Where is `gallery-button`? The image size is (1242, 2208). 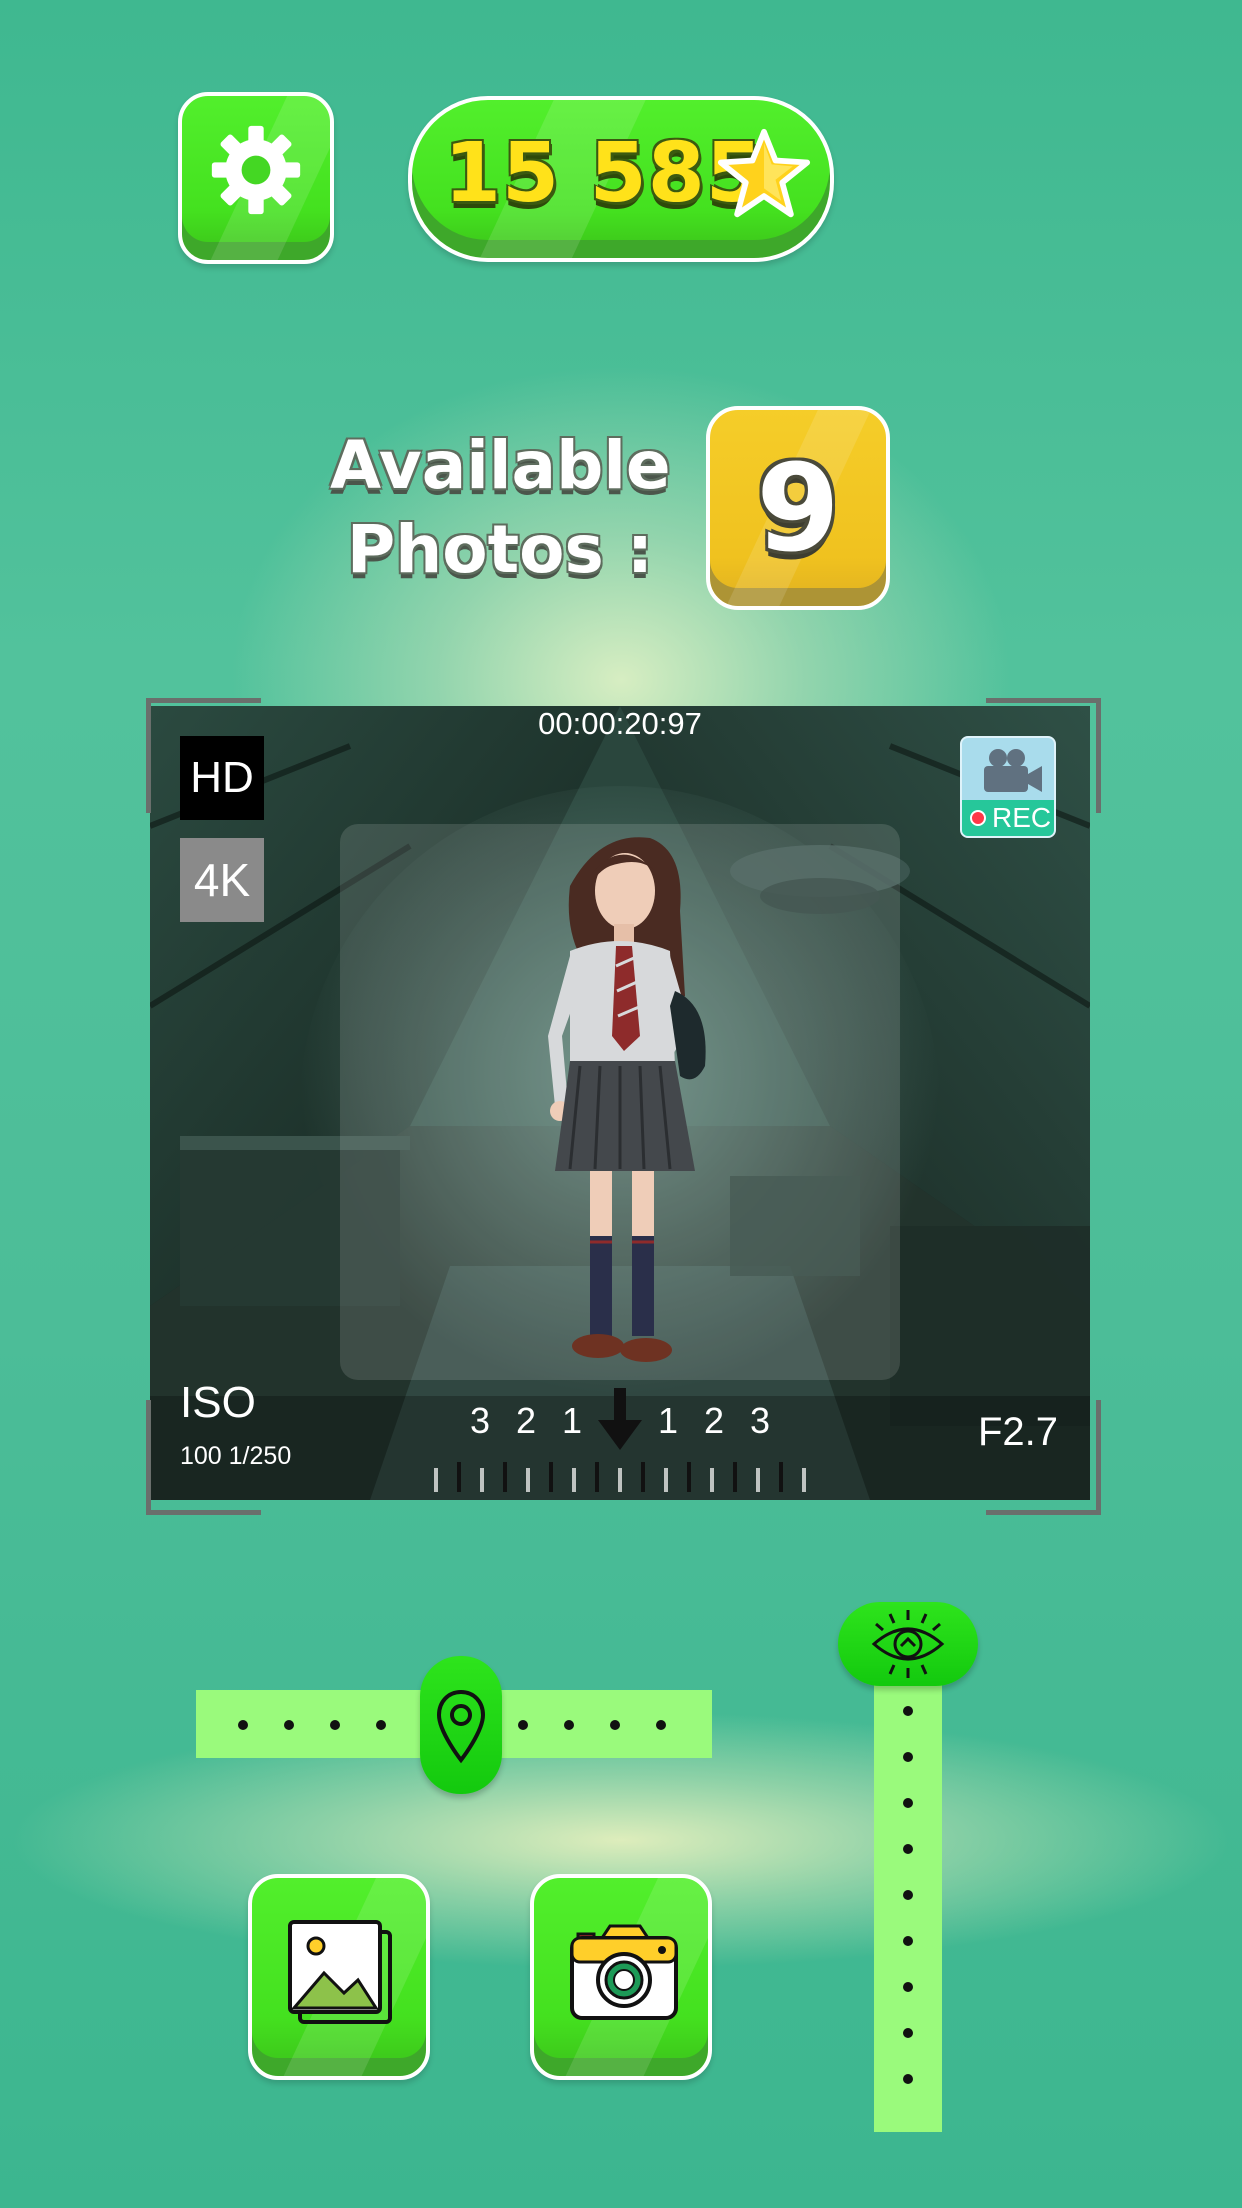
gallery-button is located at coordinates (339, 1977).